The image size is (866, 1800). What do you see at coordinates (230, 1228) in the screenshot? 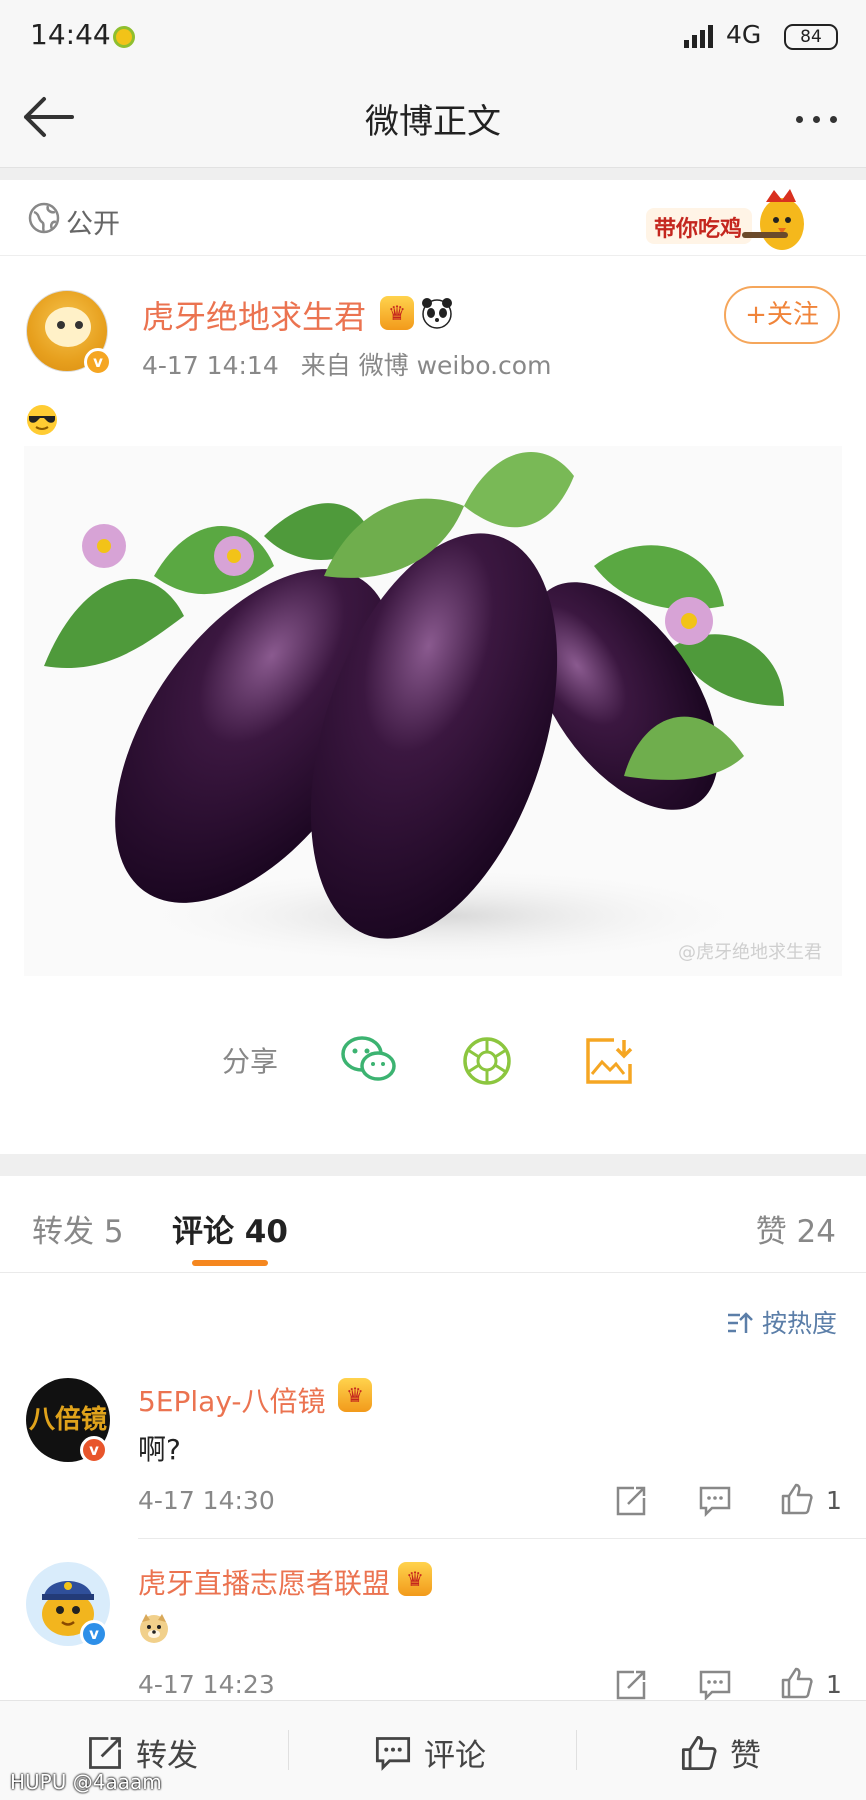
I see `tab-comment: 评论 40` at bounding box center [230, 1228].